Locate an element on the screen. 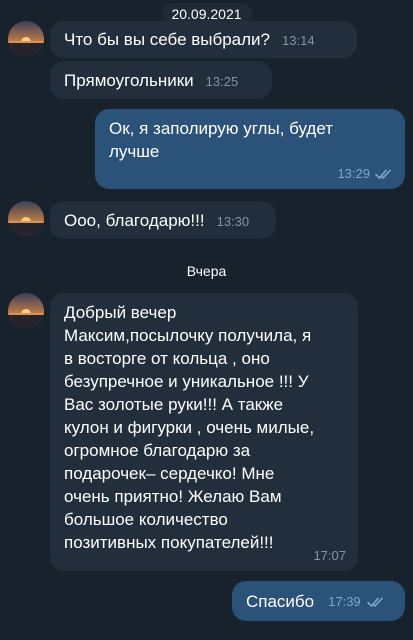 This screenshot has width=413, height=640. message-meta: 13:29 is located at coordinates (365, 174).